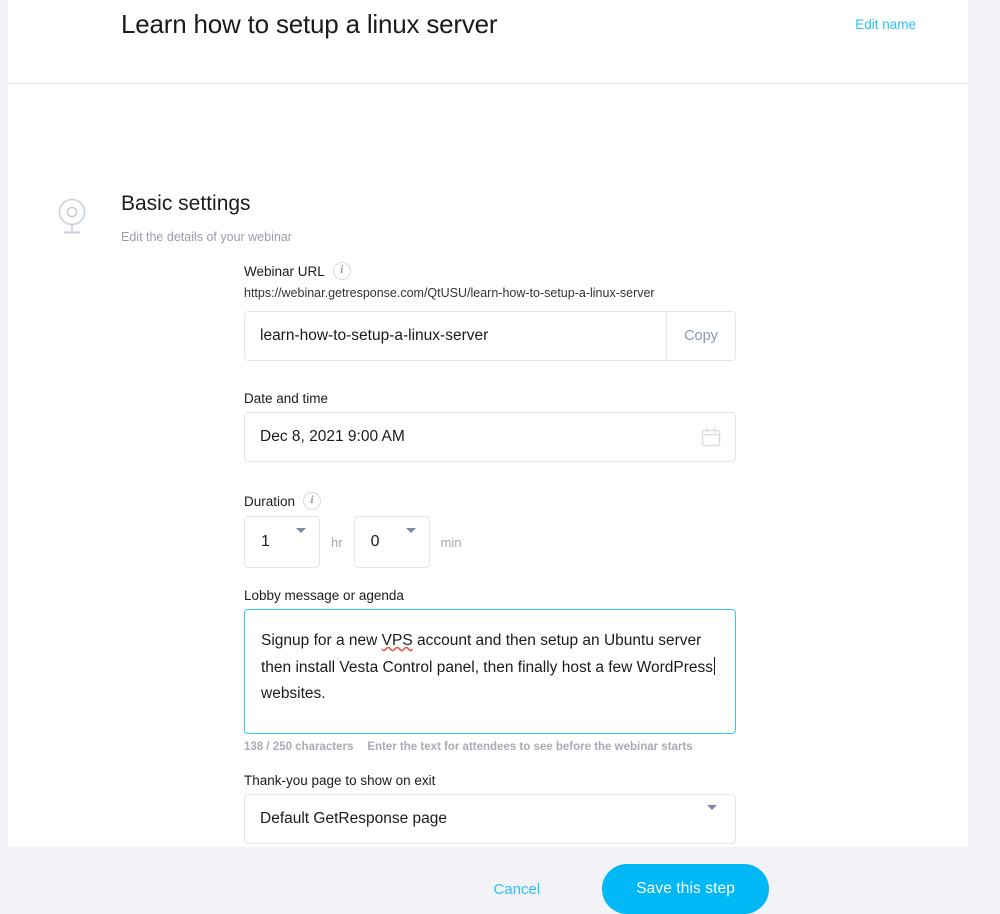  Describe the element at coordinates (494, 780) in the screenshot. I see `thank-you-page-label: Thank-you page to show on exit` at that location.